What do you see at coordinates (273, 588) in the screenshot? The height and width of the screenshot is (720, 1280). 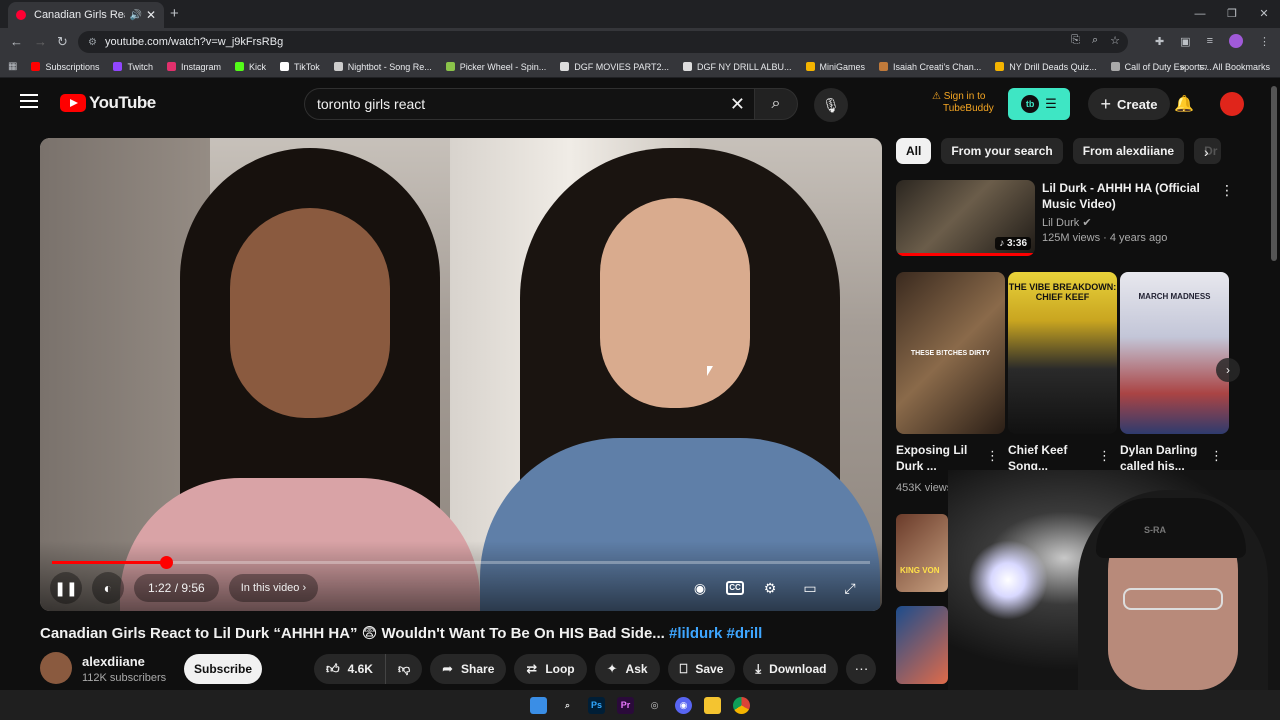 I see `chapters-button: In this video ›` at bounding box center [273, 588].